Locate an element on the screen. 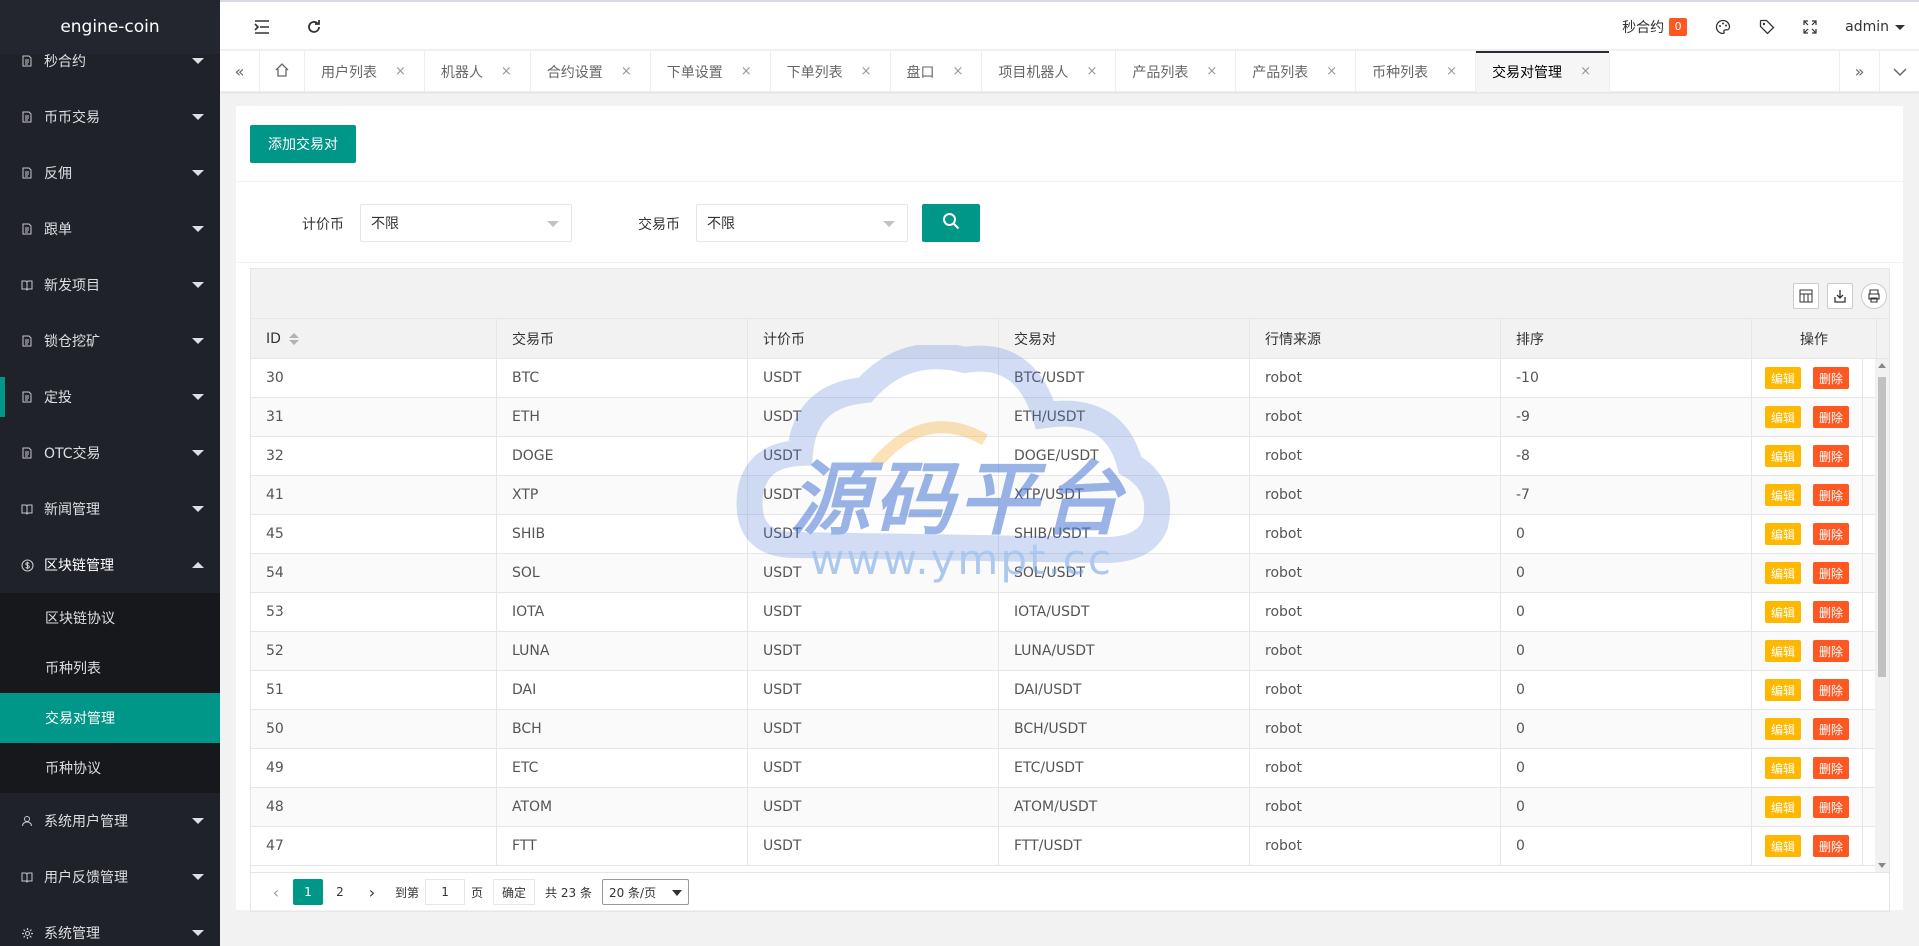  sort-icon is located at coordinates (293, 338).